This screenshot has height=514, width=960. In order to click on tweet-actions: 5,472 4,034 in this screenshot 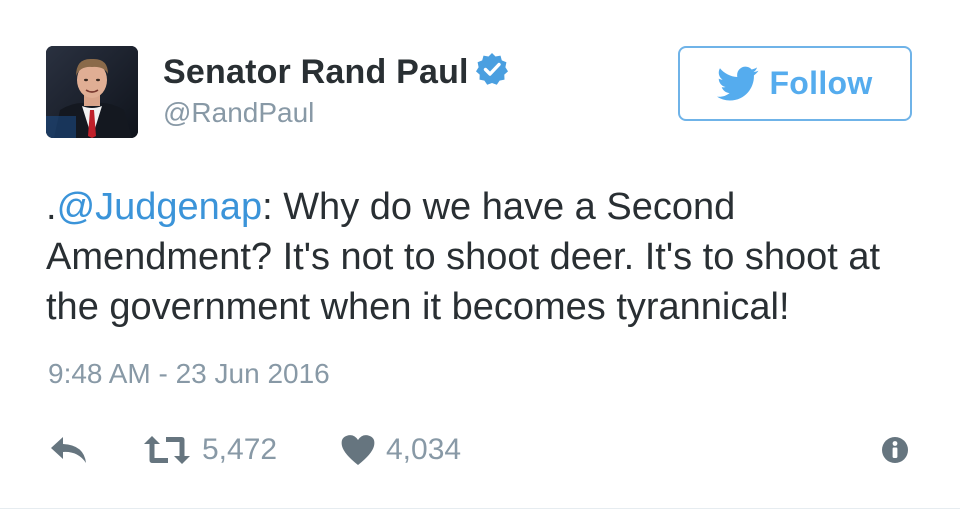, I will do `click(483, 450)`.